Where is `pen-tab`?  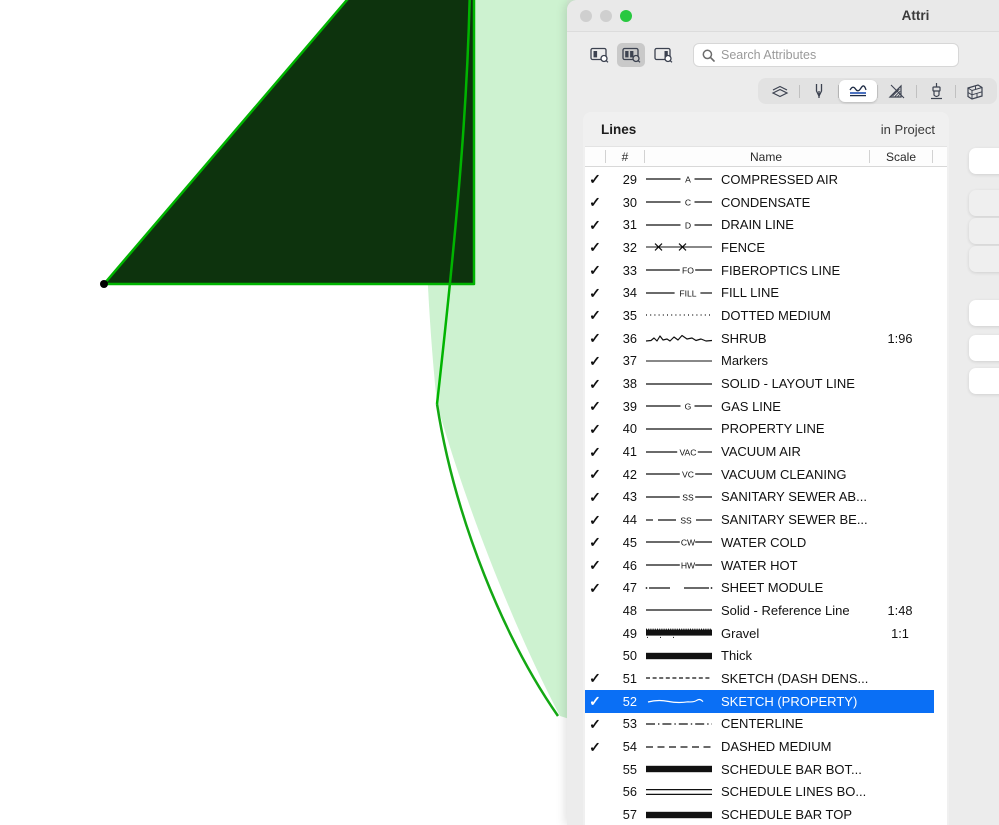 pen-tab is located at coordinates (819, 91).